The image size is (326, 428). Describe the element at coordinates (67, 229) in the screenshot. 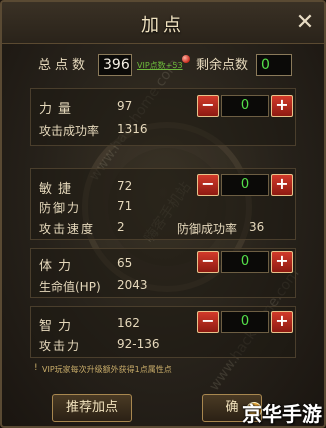

I see `sub-stat-label: 攻击速度` at that location.